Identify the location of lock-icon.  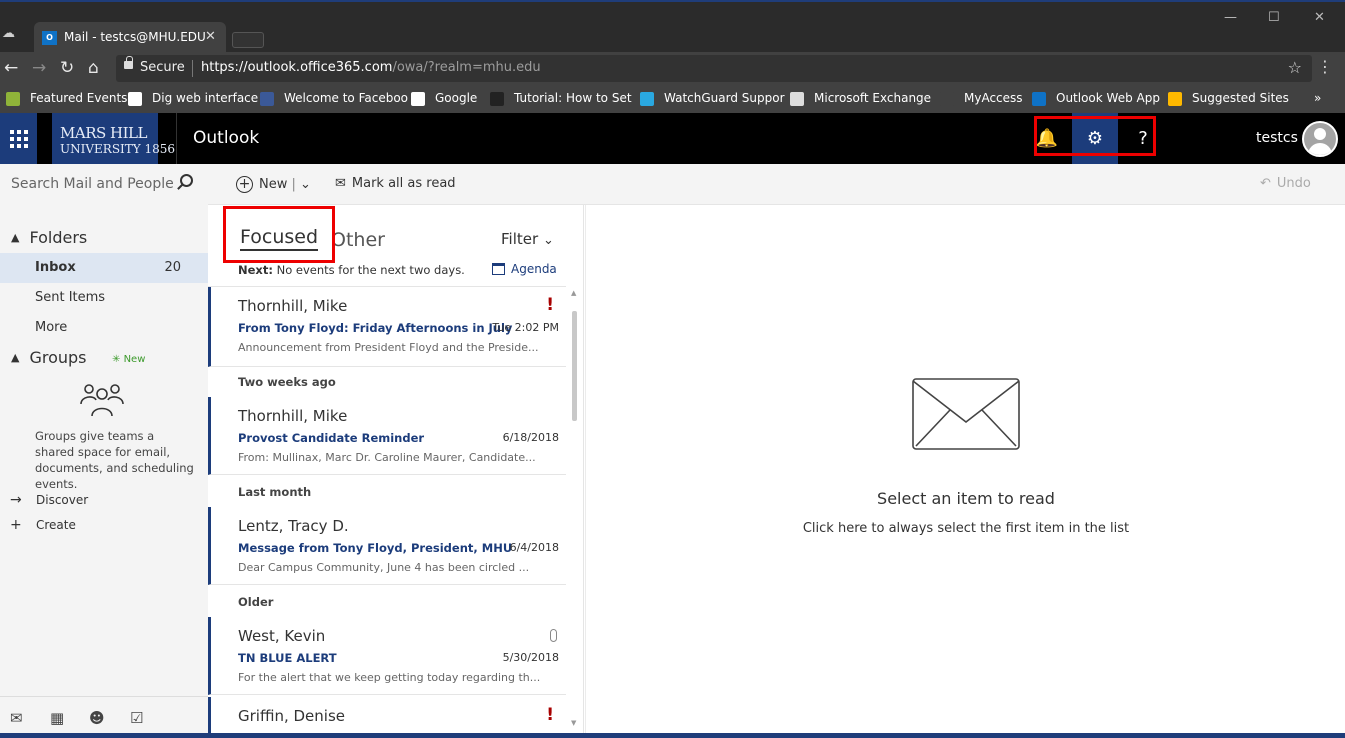
(128, 62).